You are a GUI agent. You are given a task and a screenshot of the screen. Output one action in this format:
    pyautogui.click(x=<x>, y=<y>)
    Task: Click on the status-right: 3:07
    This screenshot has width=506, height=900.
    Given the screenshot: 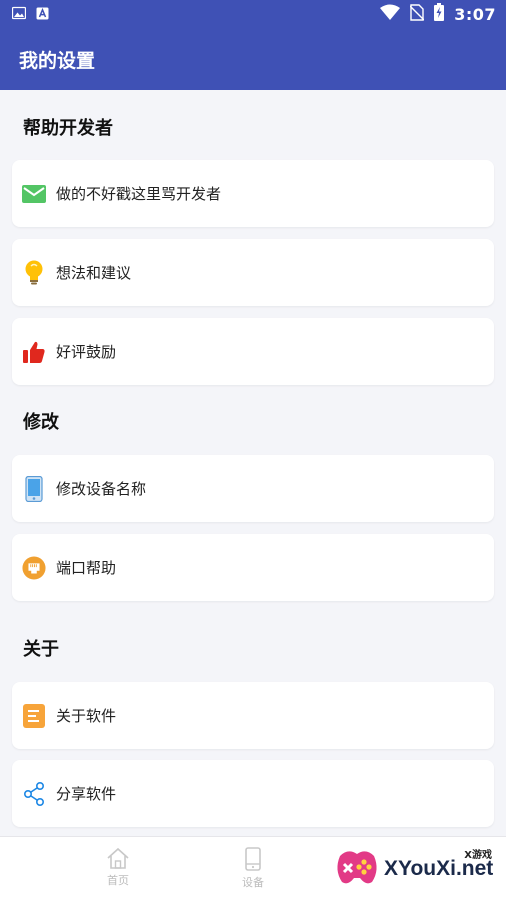 What is the action you would take?
    pyautogui.click(x=438, y=14)
    